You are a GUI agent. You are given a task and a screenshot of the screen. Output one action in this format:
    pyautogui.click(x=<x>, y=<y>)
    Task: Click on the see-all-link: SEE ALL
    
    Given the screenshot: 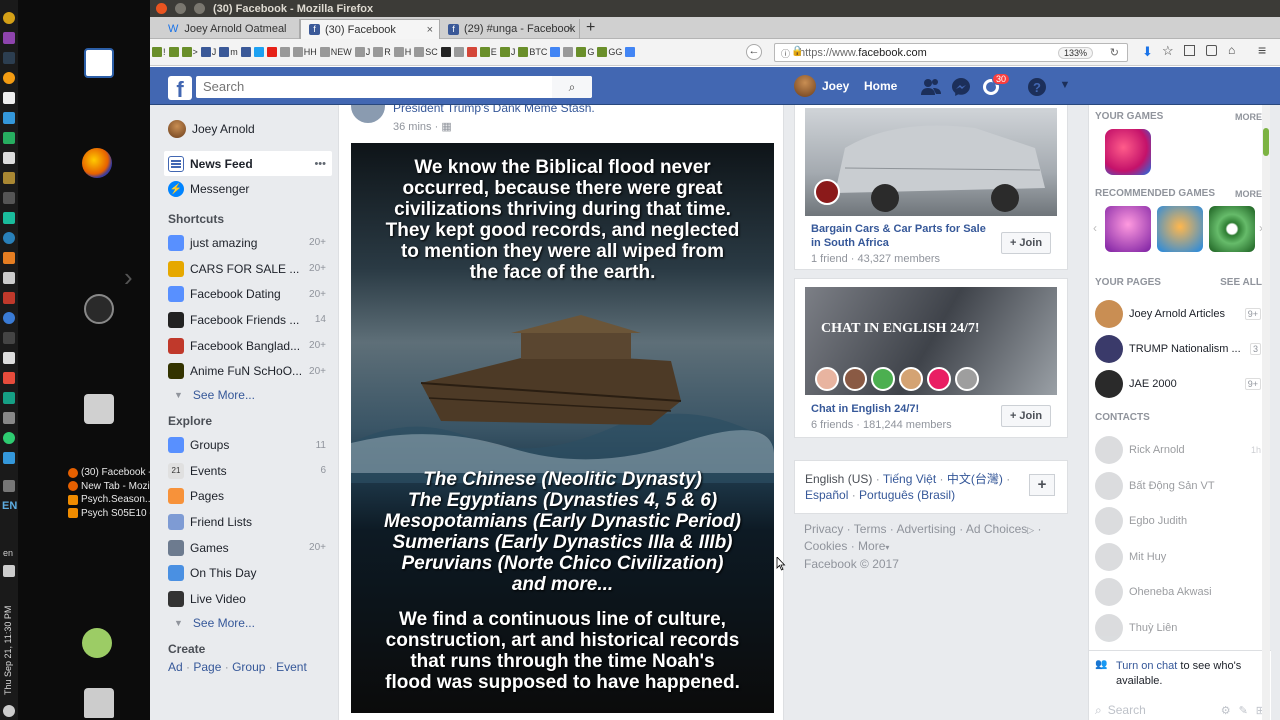 What is the action you would take?
    pyautogui.click(x=1241, y=282)
    